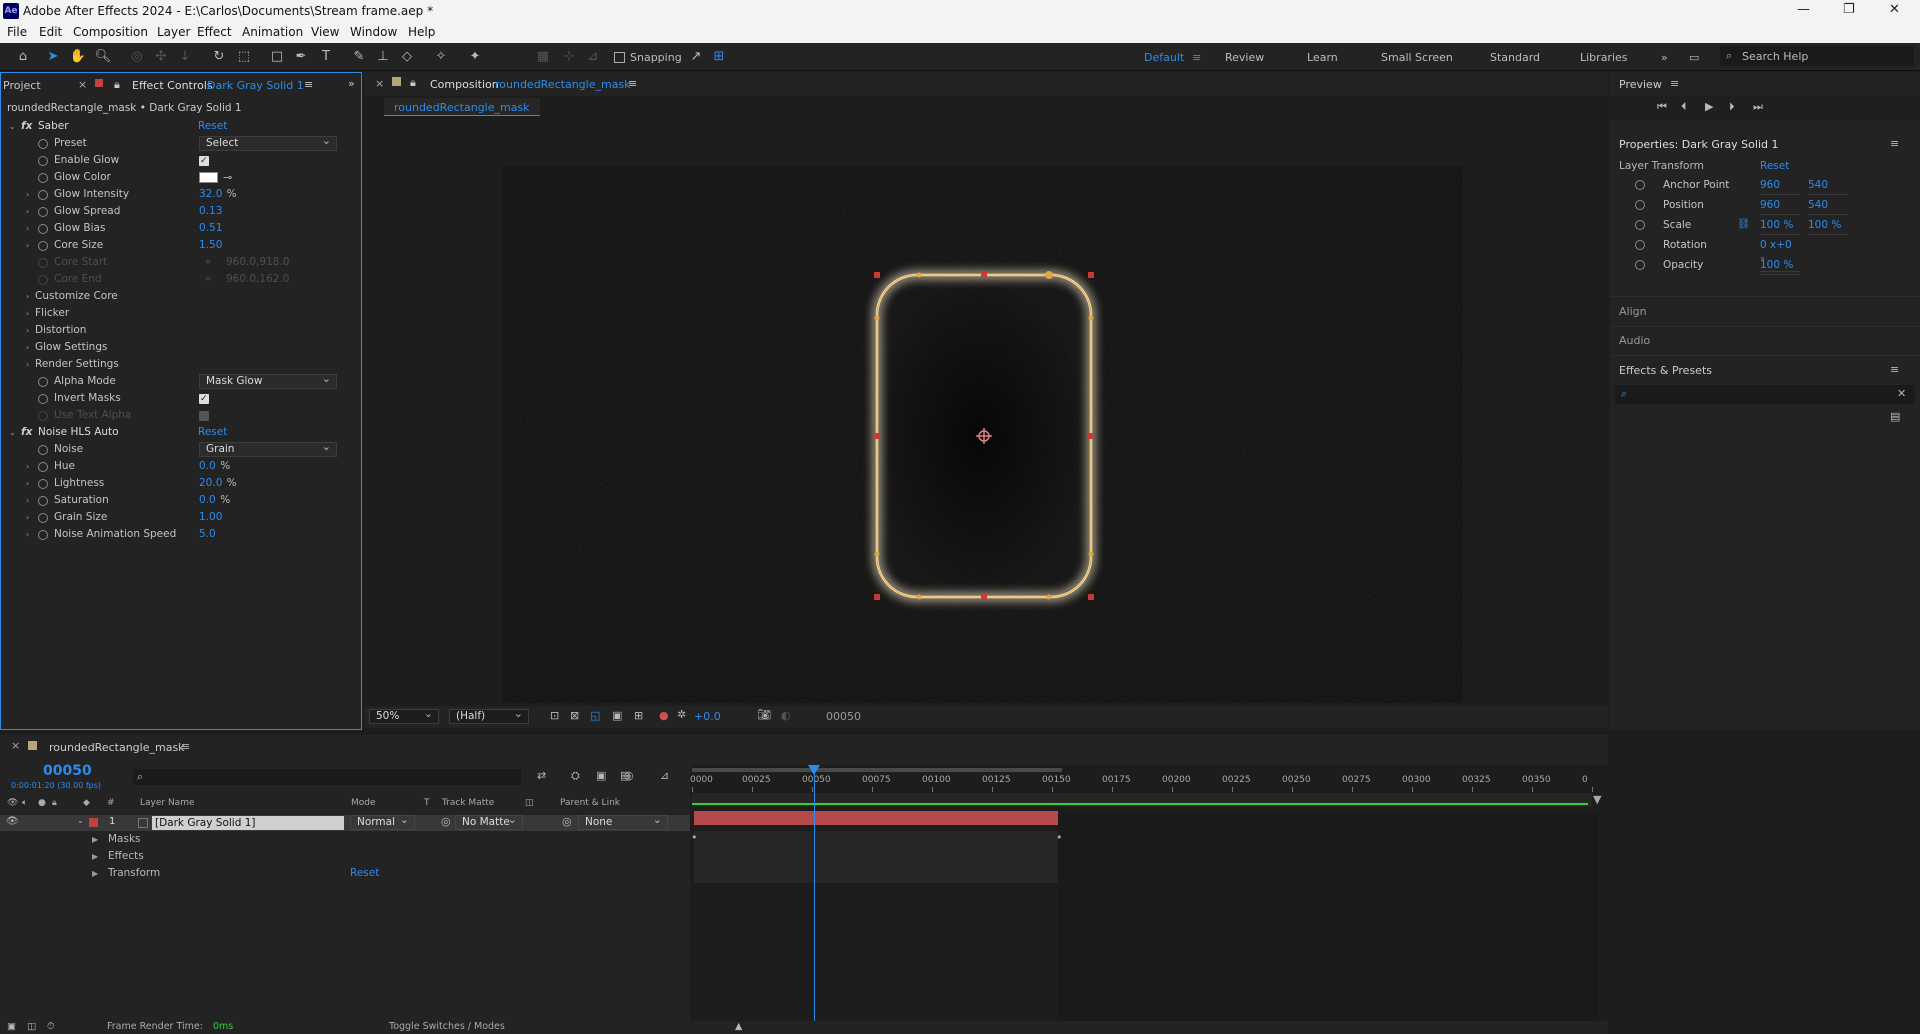  What do you see at coordinates (601, 775) in the screenshot?
I see `shy-layers-icon: ▣` at bounding box center [601, 775].